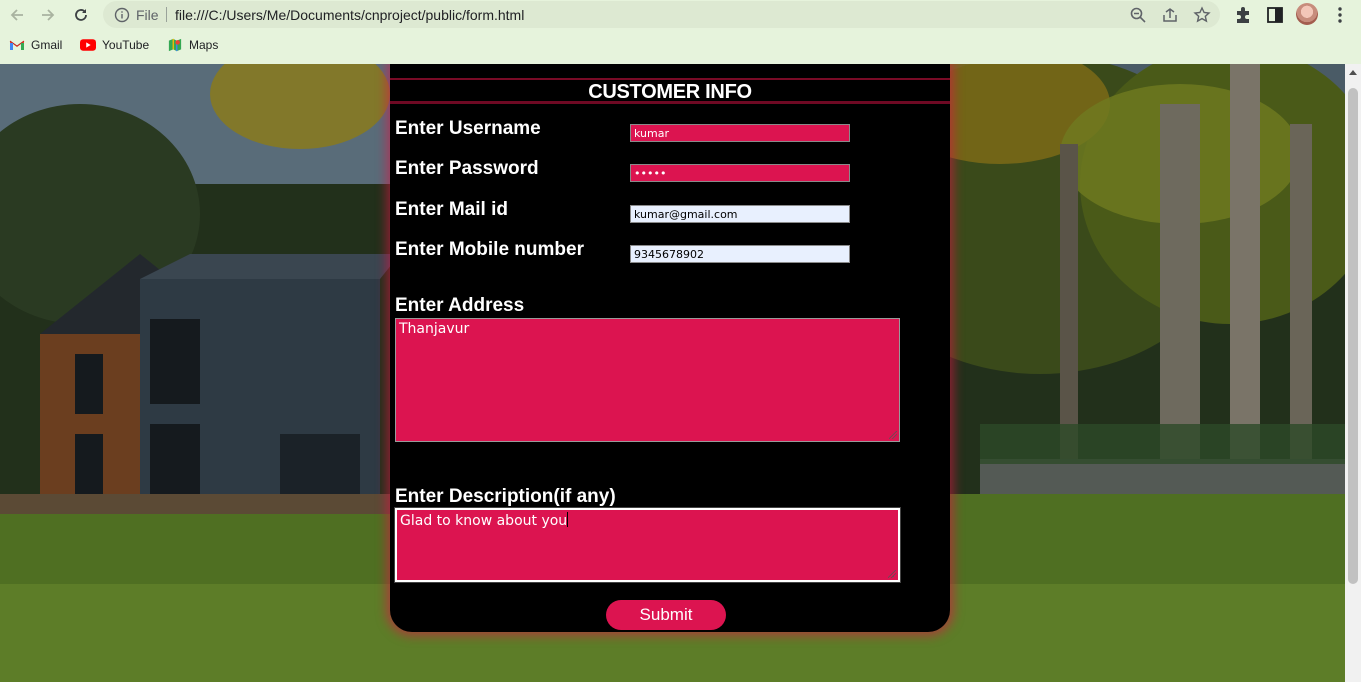 The height and width of the screenshot is (682, 1361). Describe the element at coordinates (451, 209) in the screenshot. I see `mail-label: Enter Mail id` at that location.